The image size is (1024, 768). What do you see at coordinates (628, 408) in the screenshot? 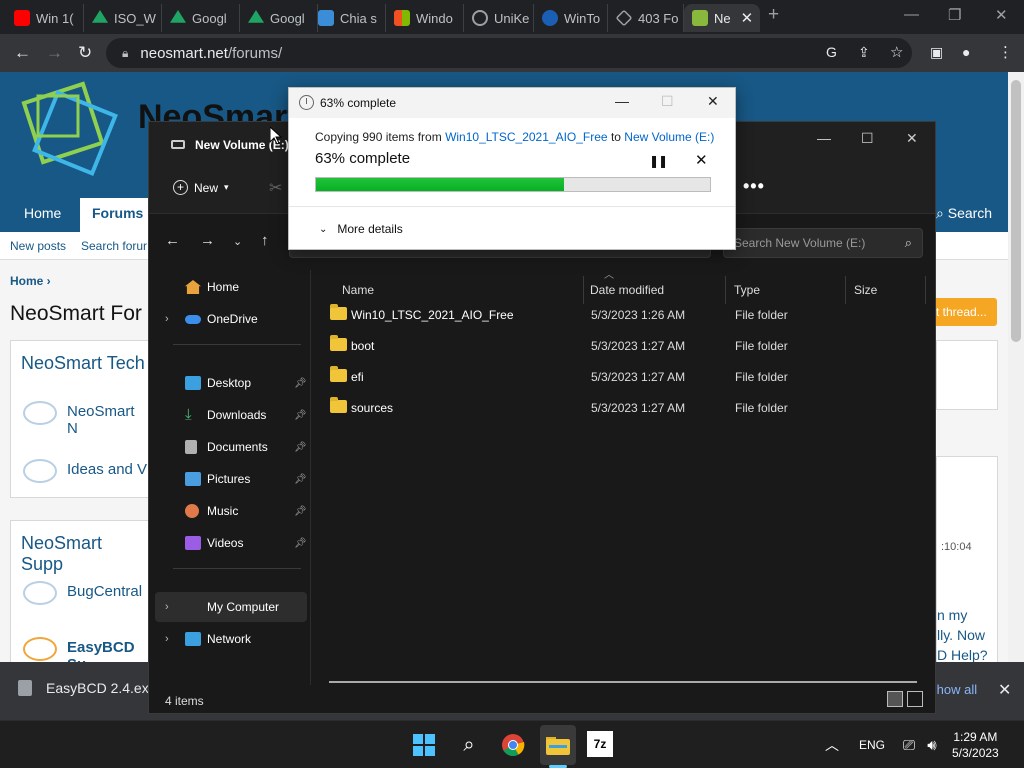
I see `file-row: sources 5/3/2023 1:27 AM File folder` at bounding box center [628, 408].